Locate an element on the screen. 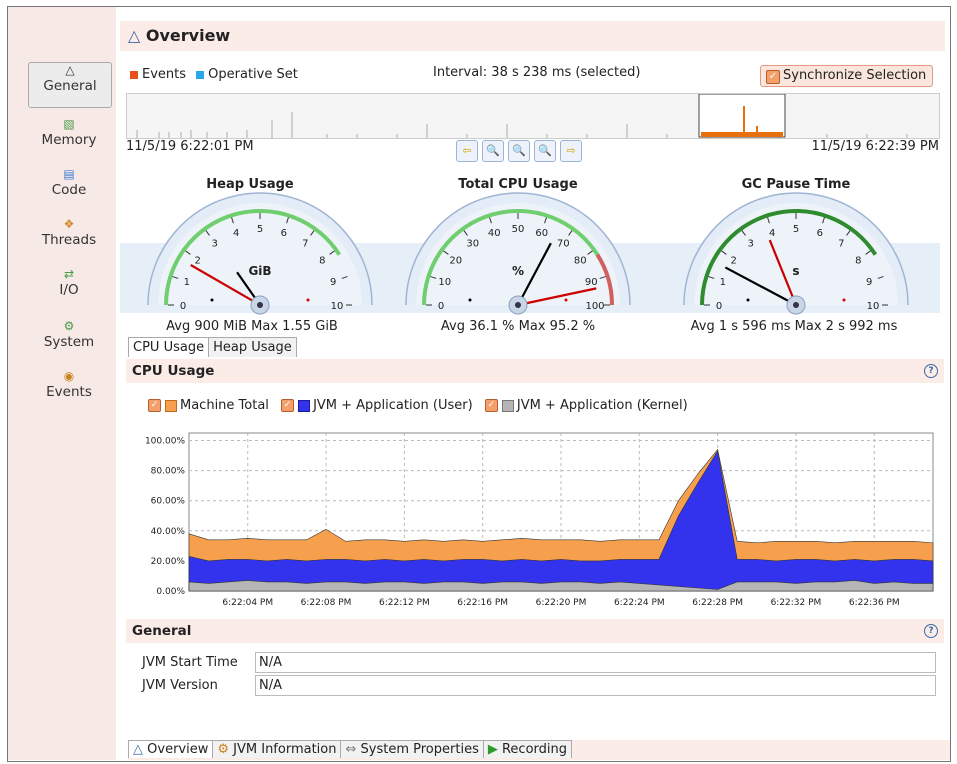 The width and height of the screenshot is (957, 764). jvm-info-icon: ⚙ is located at coordinates (223, 749).